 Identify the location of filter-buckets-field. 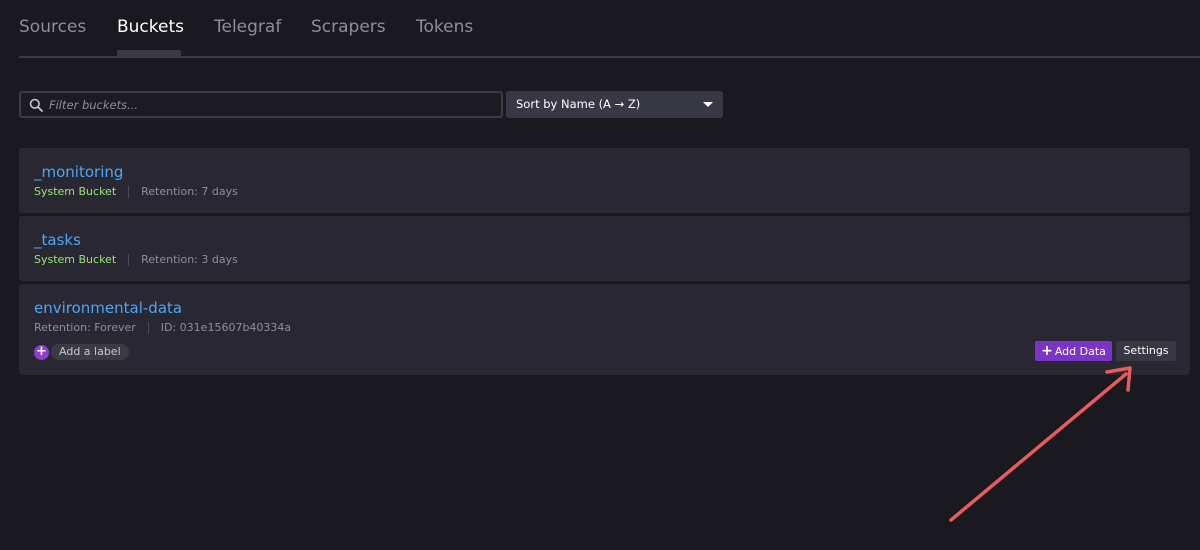
(261, 104).